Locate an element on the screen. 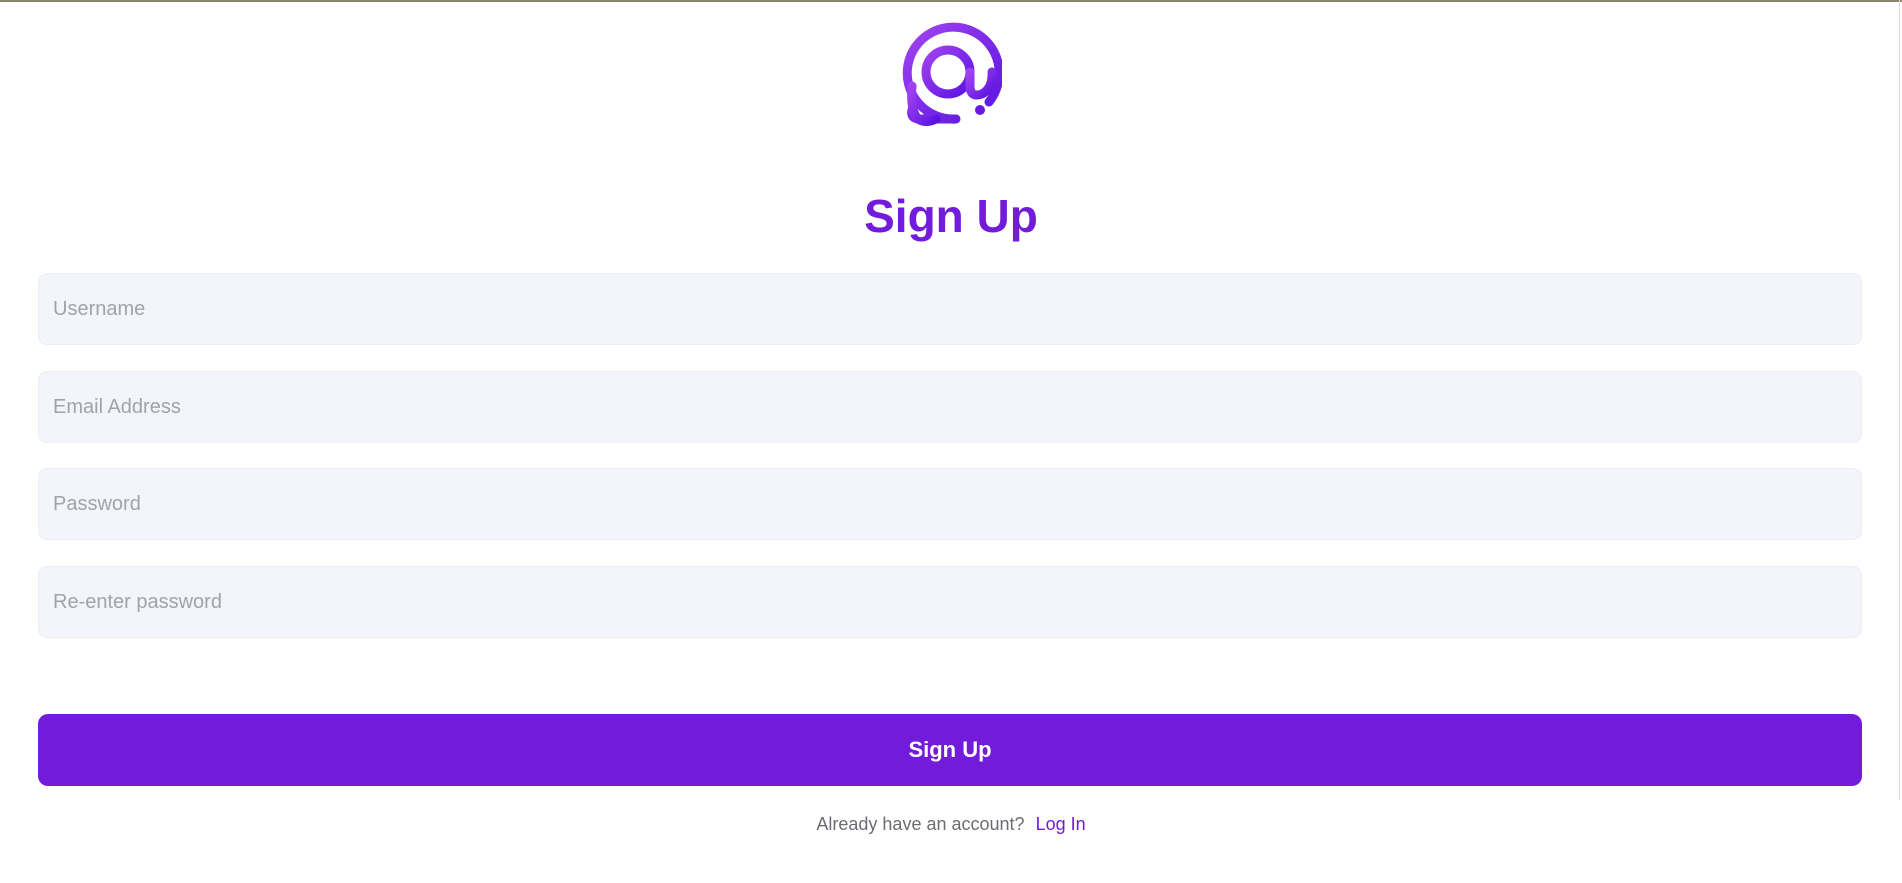 This screenshot has width=1902, height=883. email-input is located at coordinates (950, 407).